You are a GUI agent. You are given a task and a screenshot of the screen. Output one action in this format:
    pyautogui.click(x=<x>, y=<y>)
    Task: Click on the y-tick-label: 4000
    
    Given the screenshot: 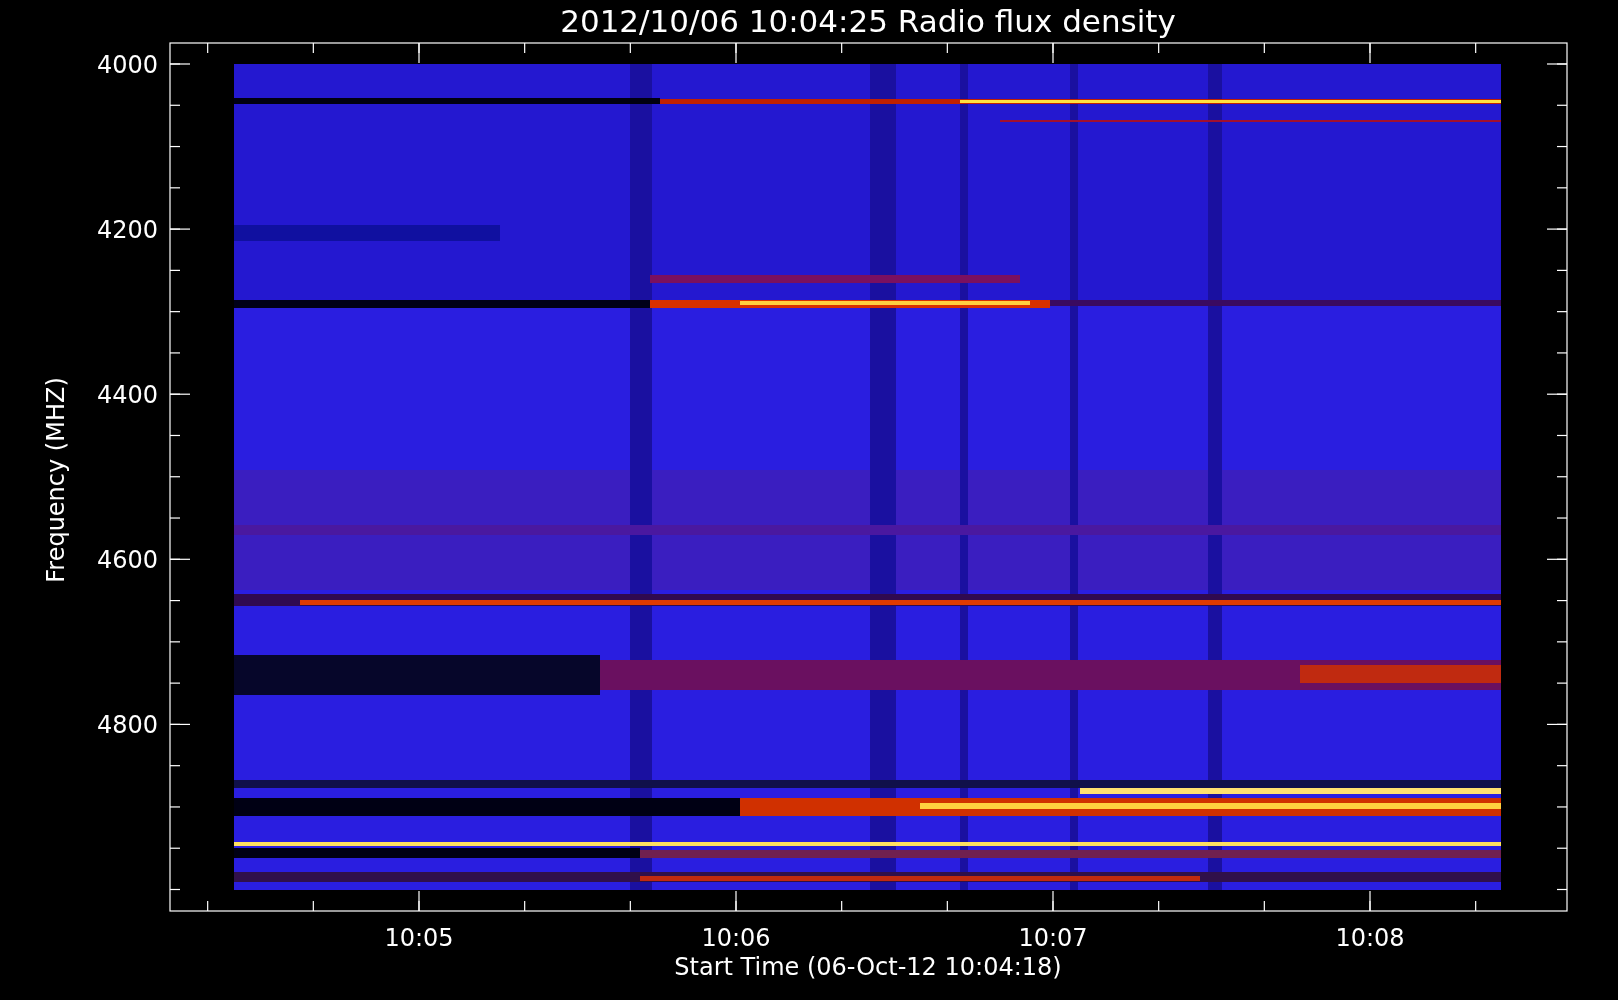 What is the action you would take?
    pyautogui.click(x=127, y=65)
    